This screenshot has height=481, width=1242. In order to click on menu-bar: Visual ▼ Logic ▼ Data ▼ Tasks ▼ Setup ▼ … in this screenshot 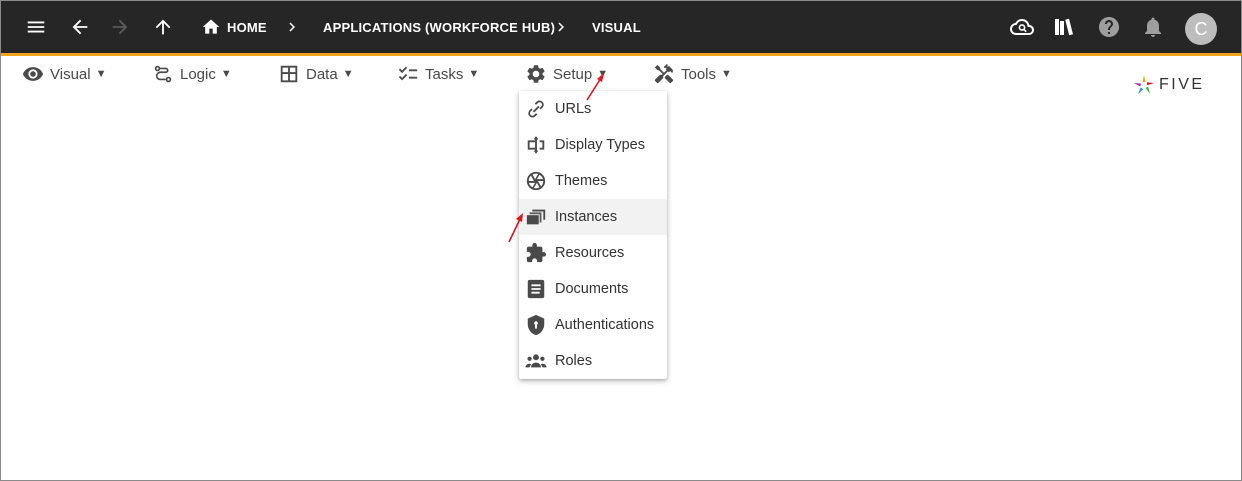, I will do `click(621, 74)`.